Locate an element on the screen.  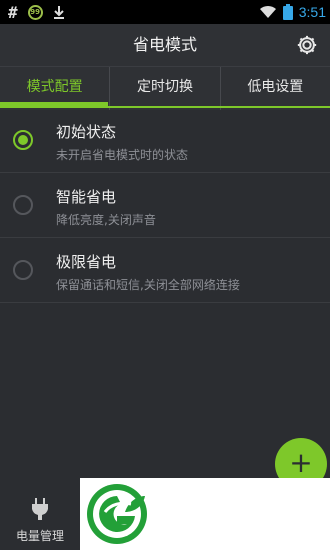
tab-schedule: 定时切换 is located at coordinates (165, 88).